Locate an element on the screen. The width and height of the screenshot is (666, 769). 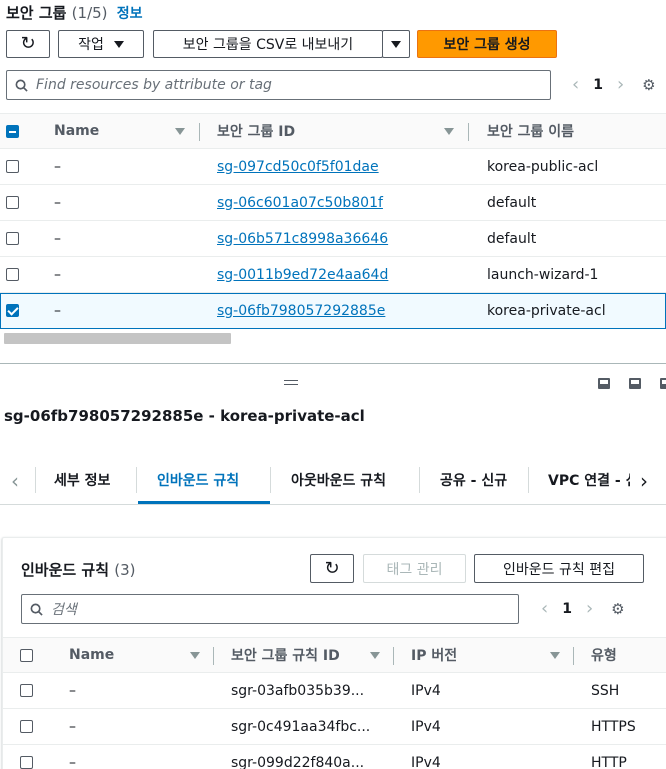
inbound-column-ip-version: IP 버전 is located at coordinates (434, 655).